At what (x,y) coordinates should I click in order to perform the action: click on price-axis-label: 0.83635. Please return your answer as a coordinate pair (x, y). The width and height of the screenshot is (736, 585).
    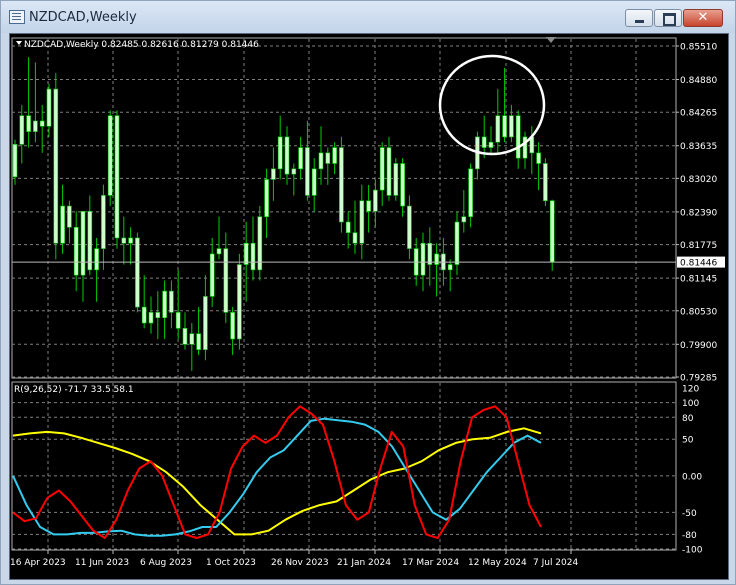
    Looking at the image, I should click on (698, 147).